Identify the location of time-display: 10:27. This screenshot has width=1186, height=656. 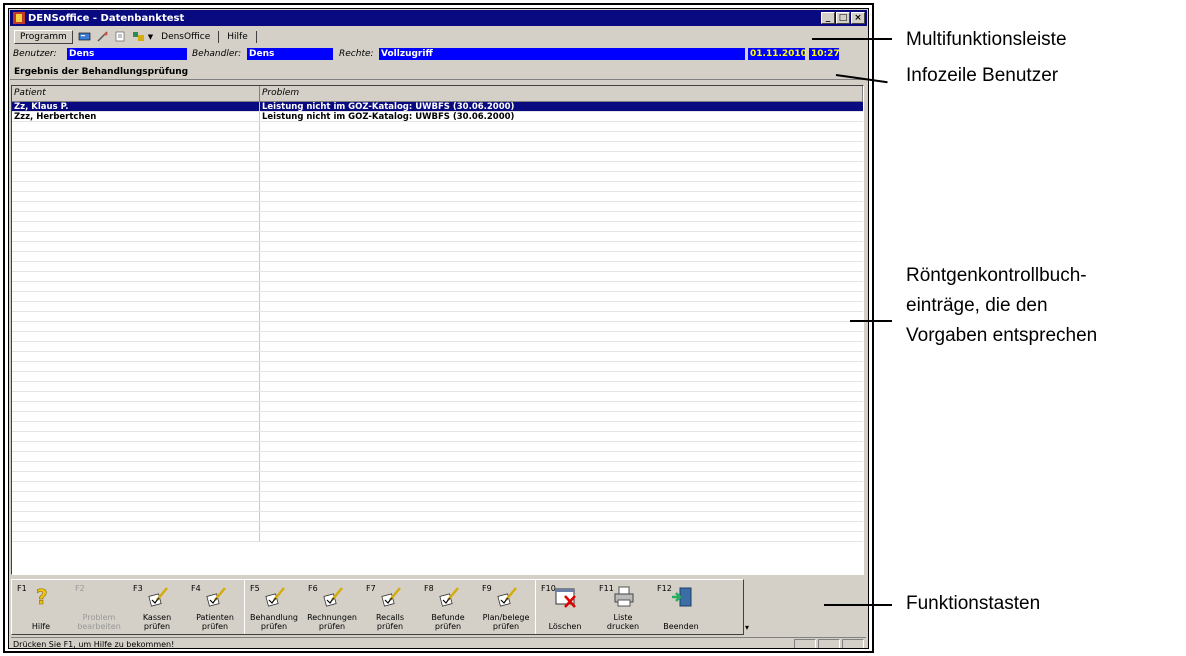
(824, 54).